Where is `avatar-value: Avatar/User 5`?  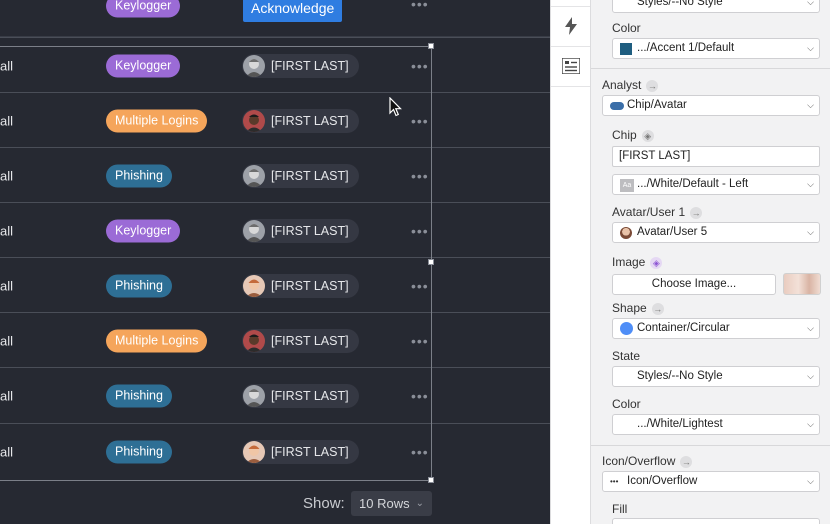
avatar-value: Avatar/User 5 is located at coordinates (672, 232).